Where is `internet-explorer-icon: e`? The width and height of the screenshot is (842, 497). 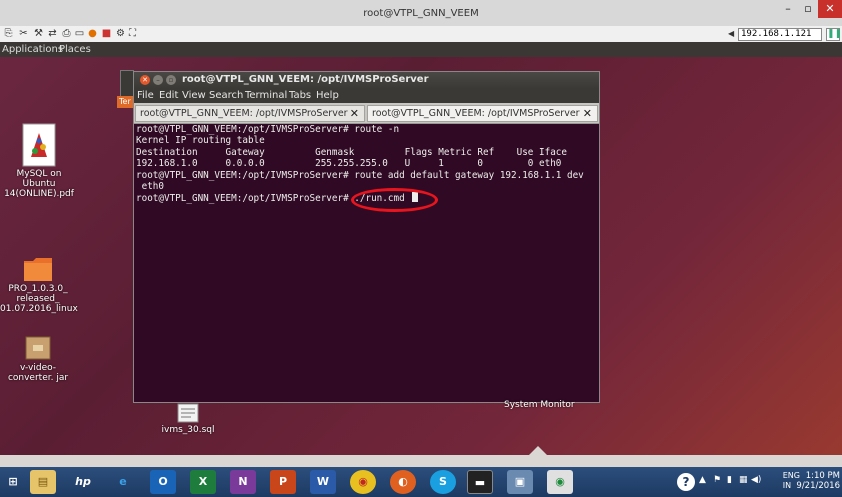 internet-explorer-icon: e is located at coordinates (123, 482).